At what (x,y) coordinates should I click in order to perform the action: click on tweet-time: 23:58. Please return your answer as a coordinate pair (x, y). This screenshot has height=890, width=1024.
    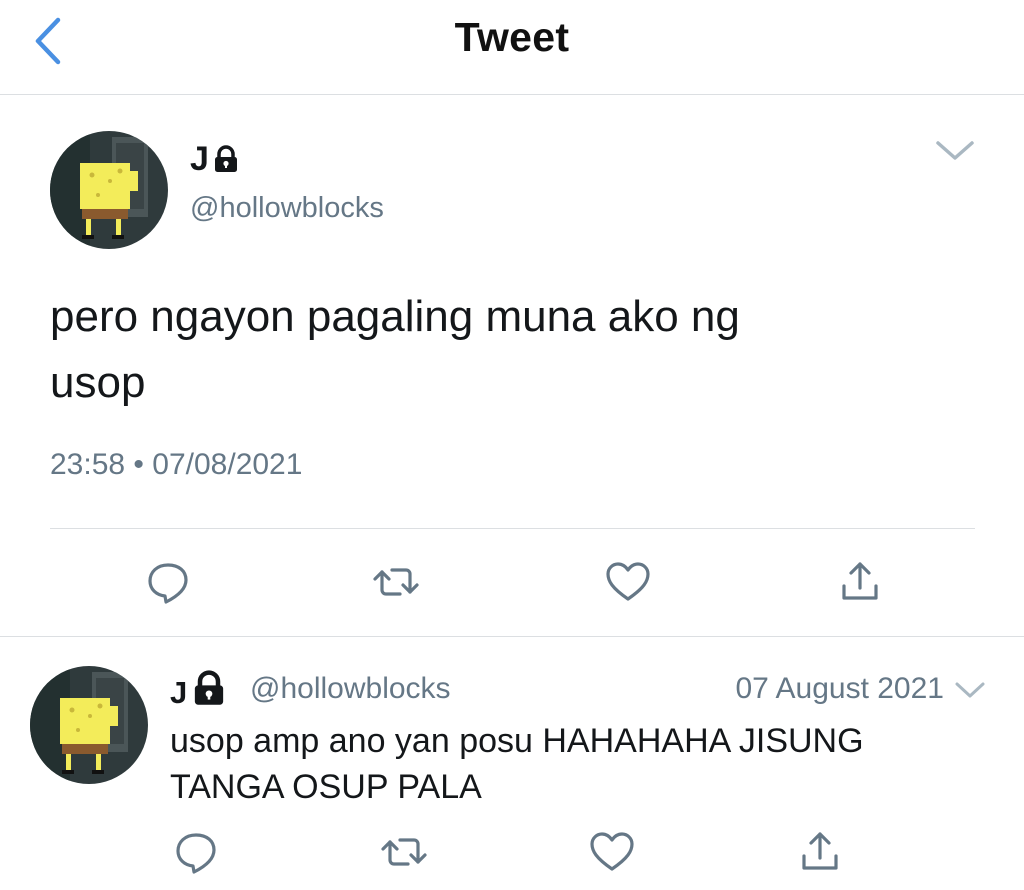
    Looking at the image, I should click on (88, 464).